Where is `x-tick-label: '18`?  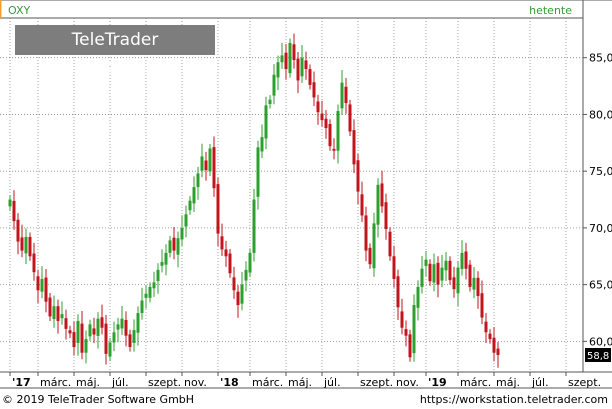 x-tick-label: '18 is located at coordinates (229, 382).